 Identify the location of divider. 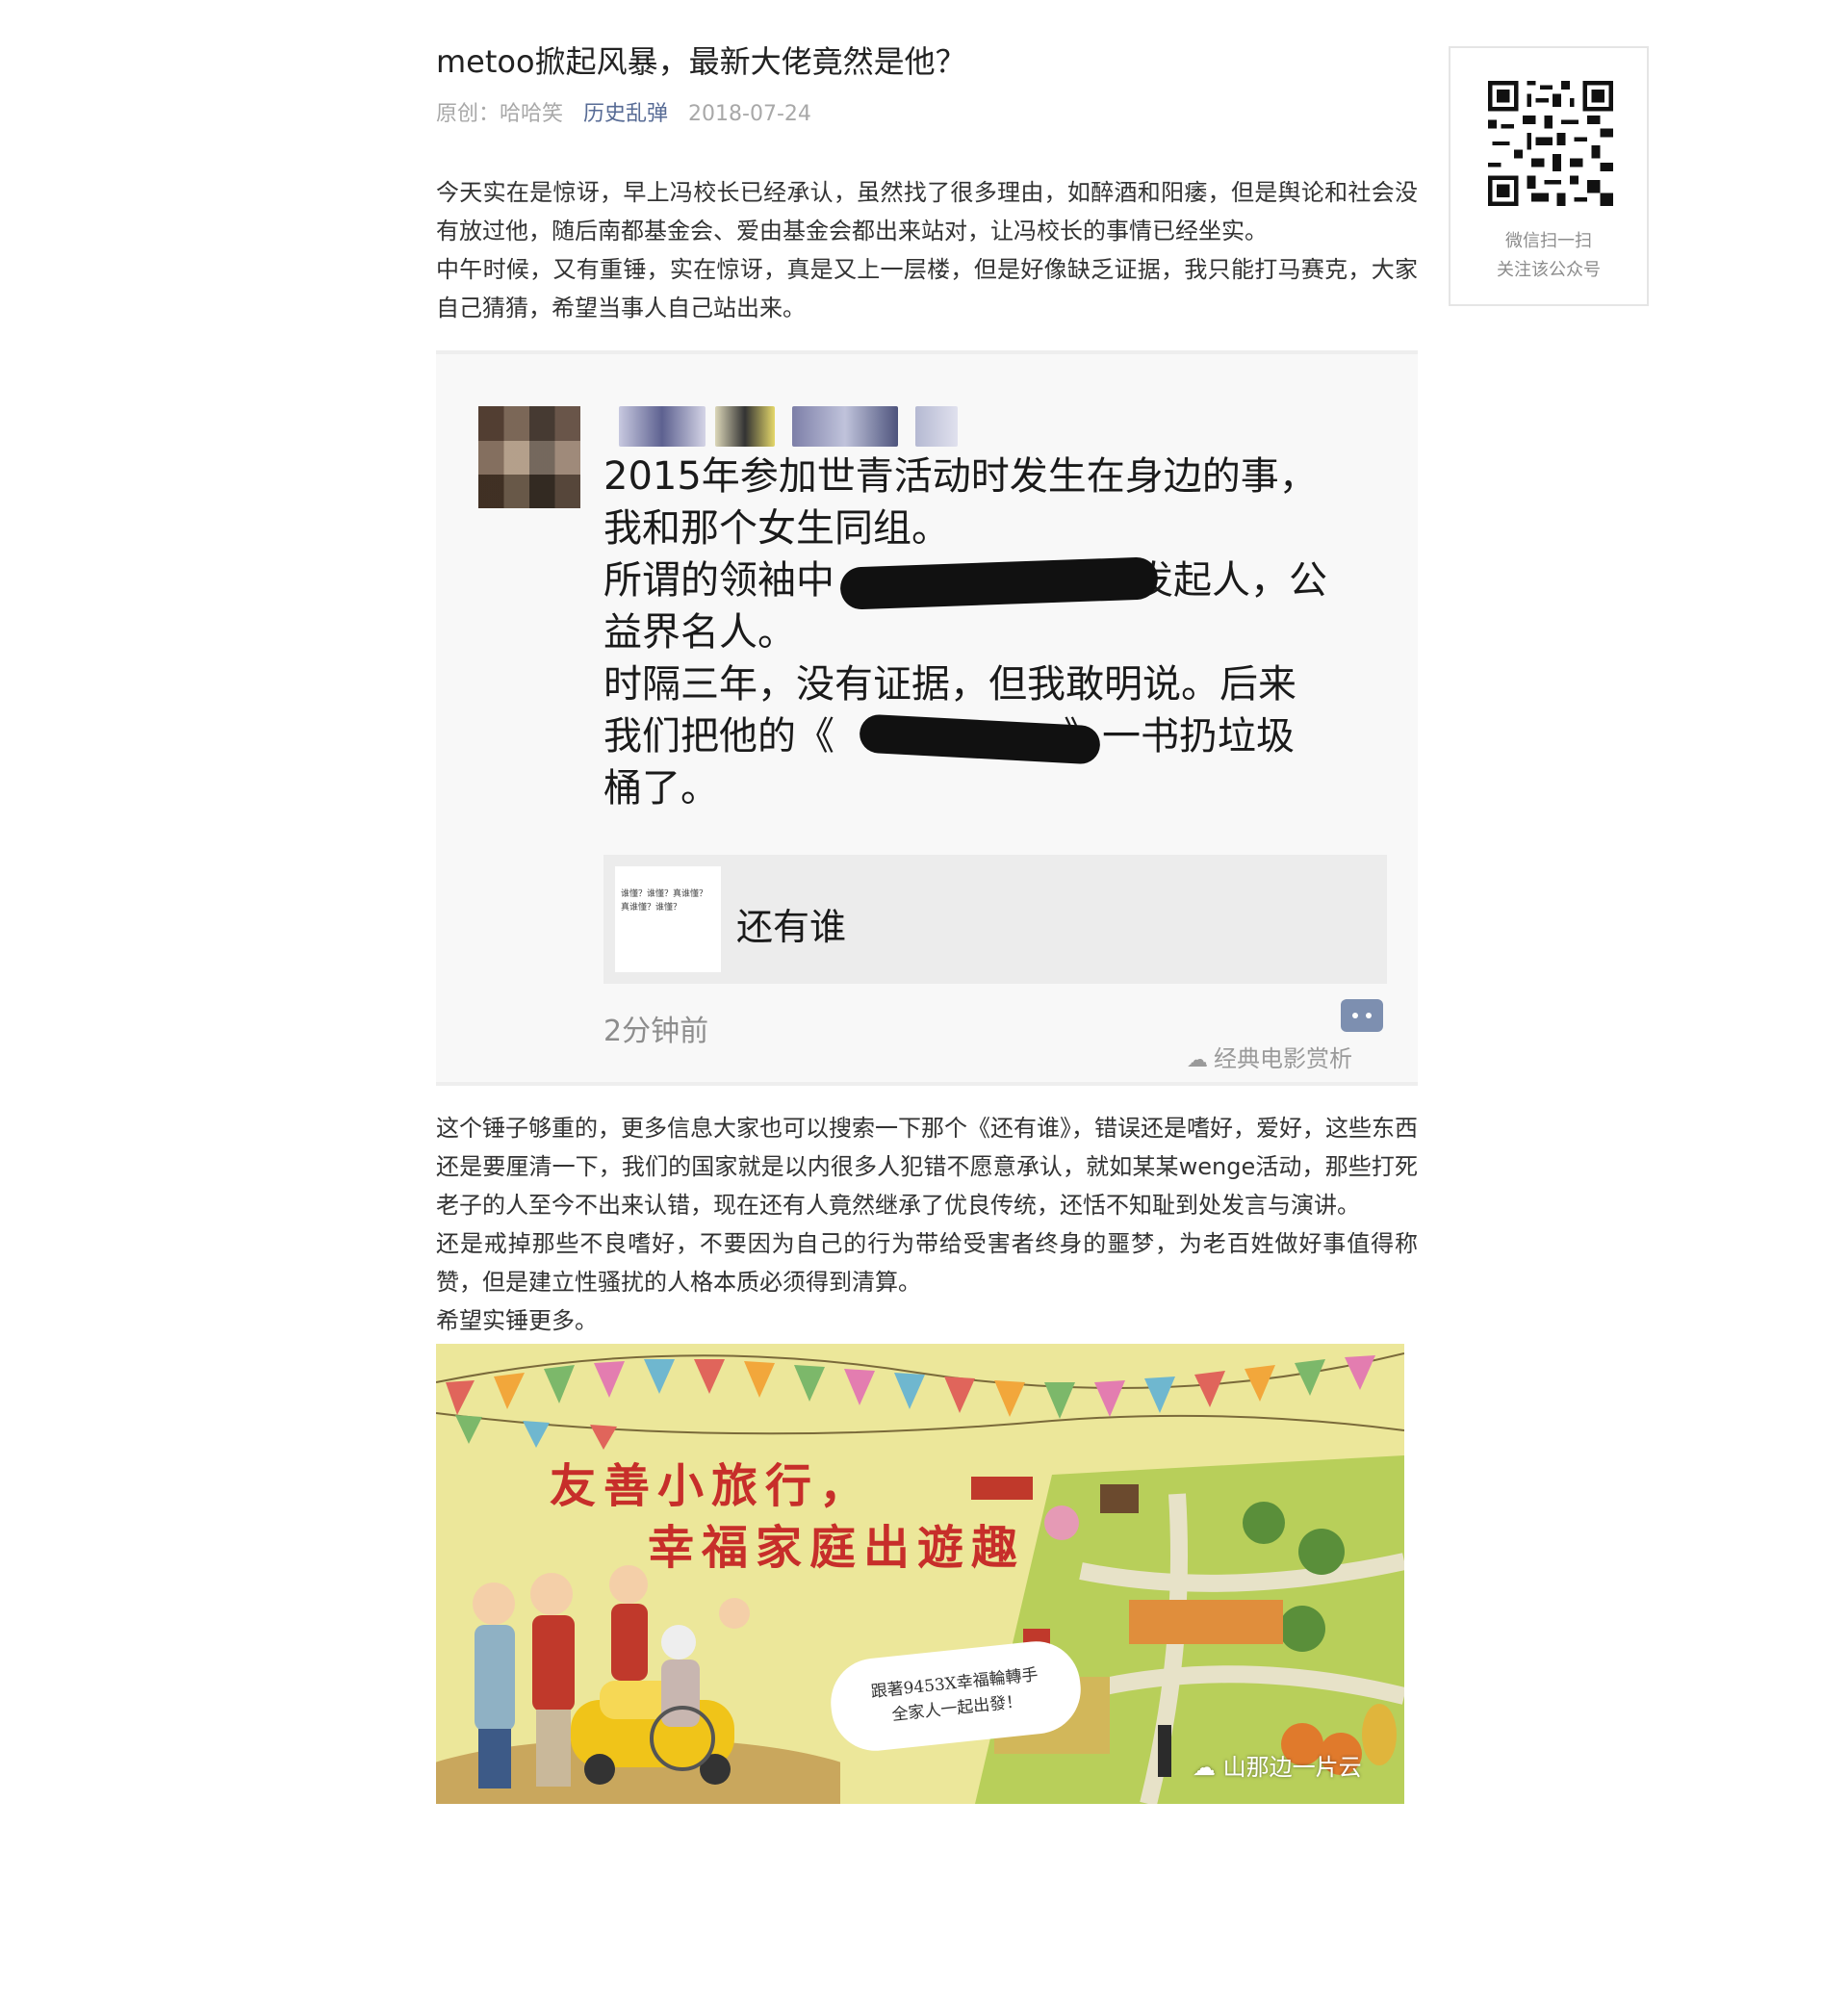
(927, 1084).